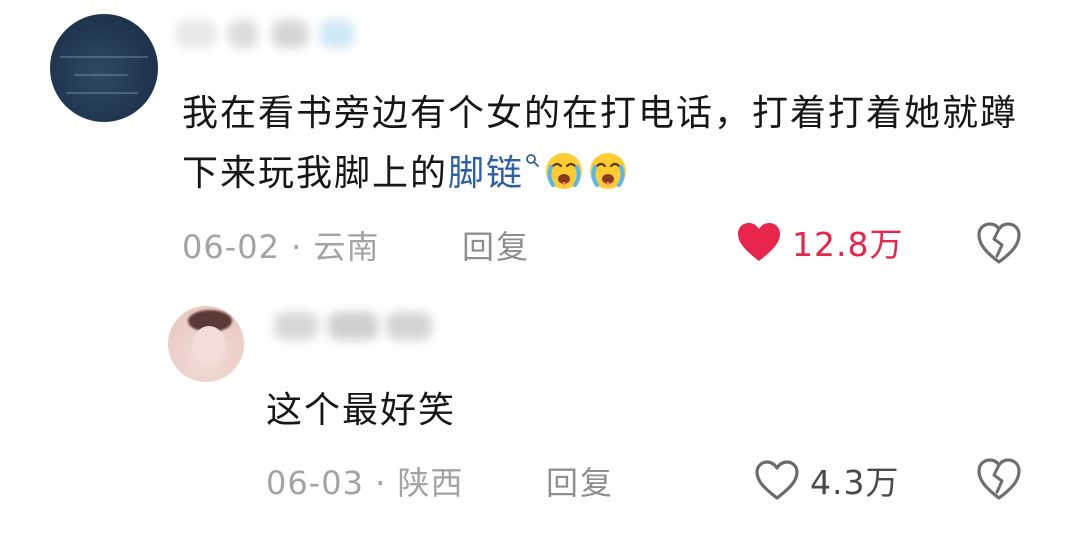 This screenshot has height=552, width=1080. What do you see at coordinates (496, 245) in the screenshot?
I see `reply-button: 回复` at bounding box center [496, 245].